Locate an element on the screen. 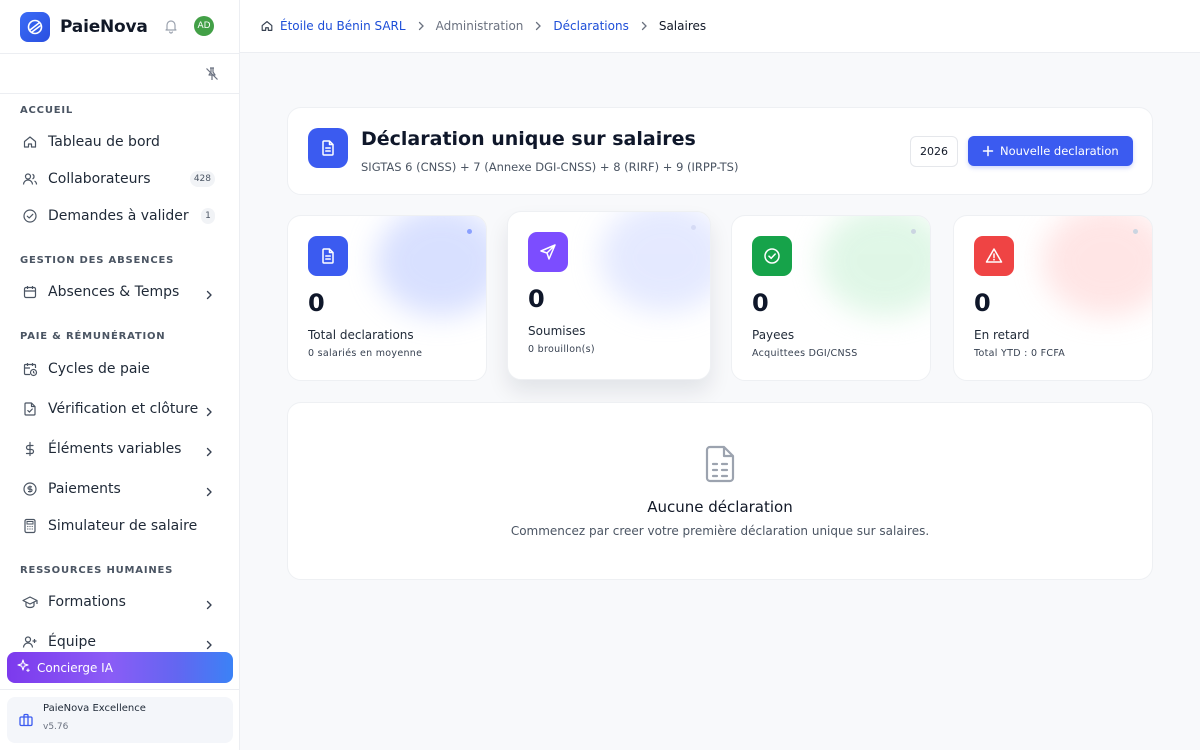 This screenshot has height=750, width=1200. concierge-ia-button: Concierge IA is located at coordinates (120, 667).